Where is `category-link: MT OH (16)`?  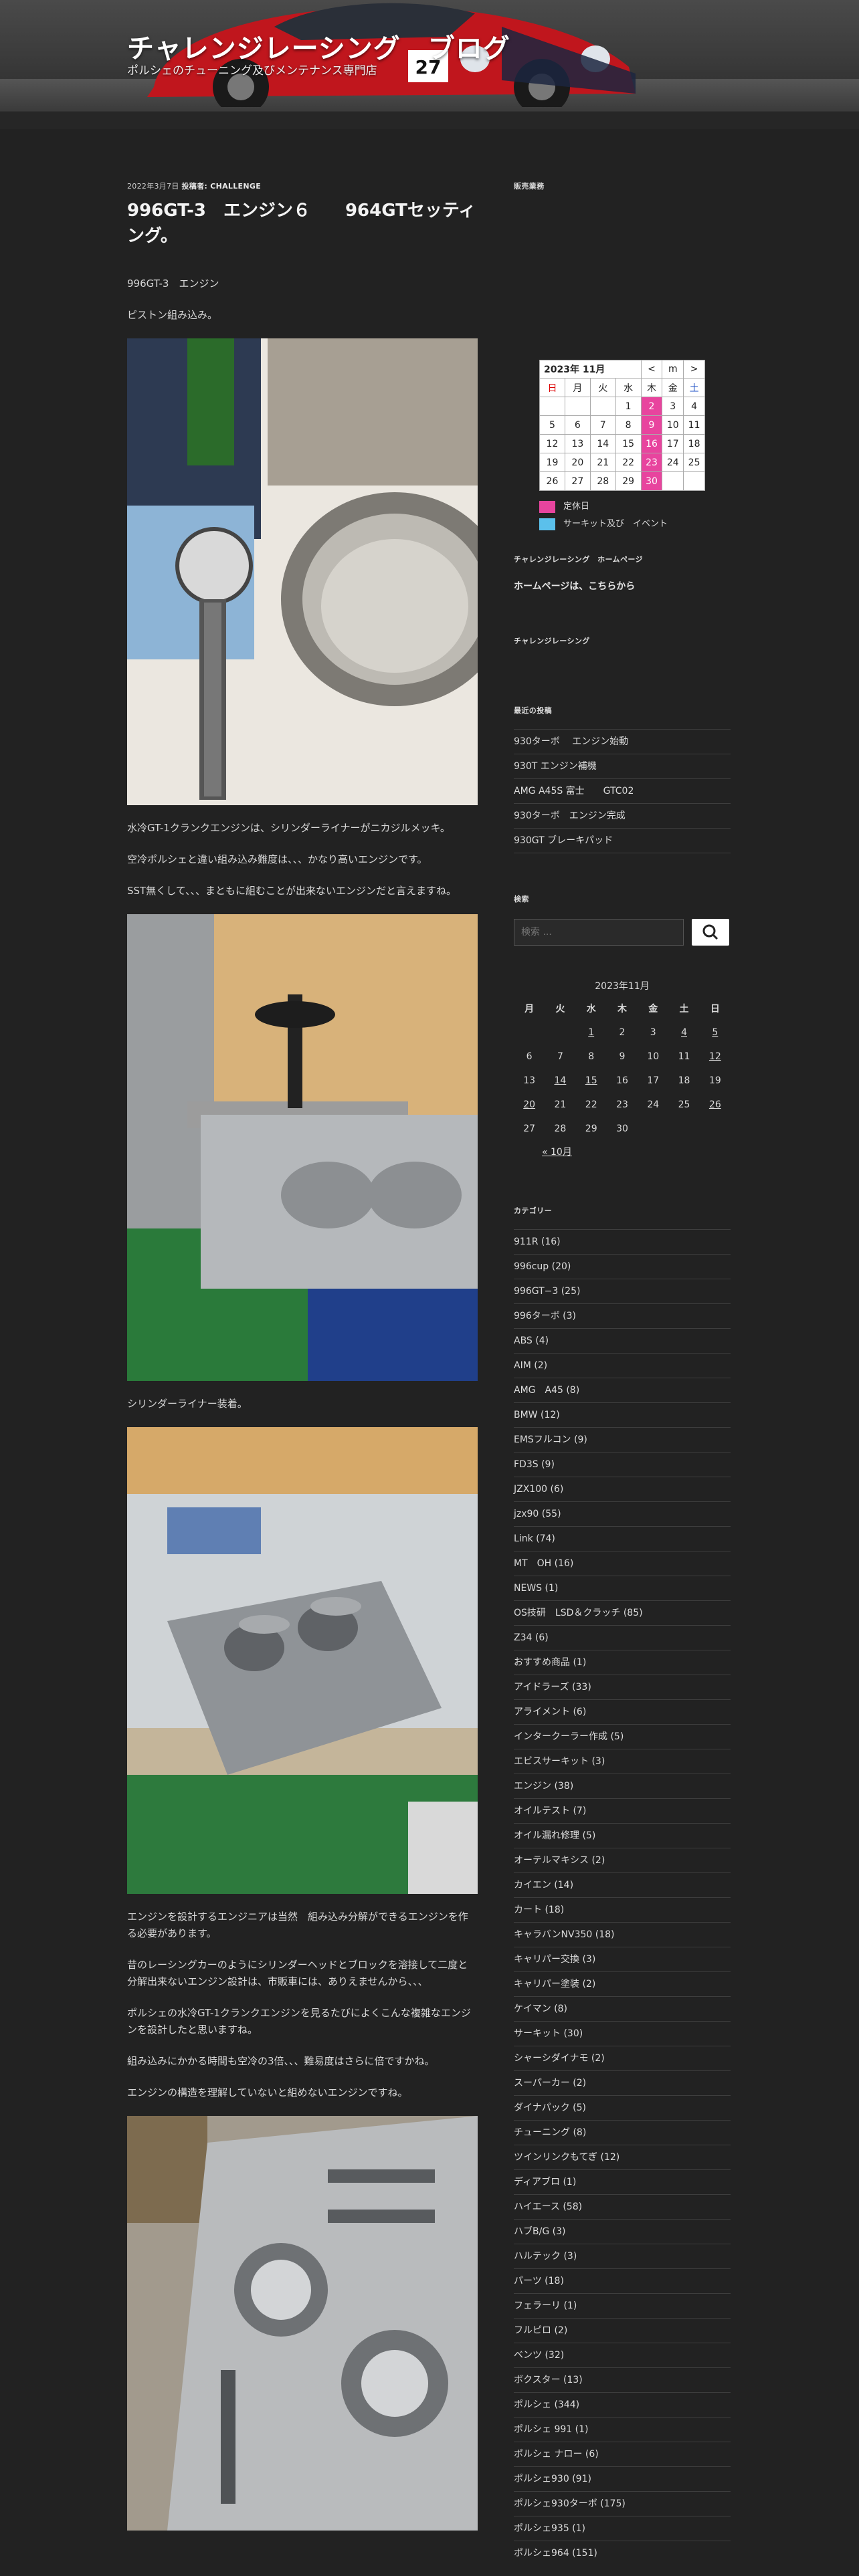
category-link: MT OH (16) is located at coordinates (622, 1564).